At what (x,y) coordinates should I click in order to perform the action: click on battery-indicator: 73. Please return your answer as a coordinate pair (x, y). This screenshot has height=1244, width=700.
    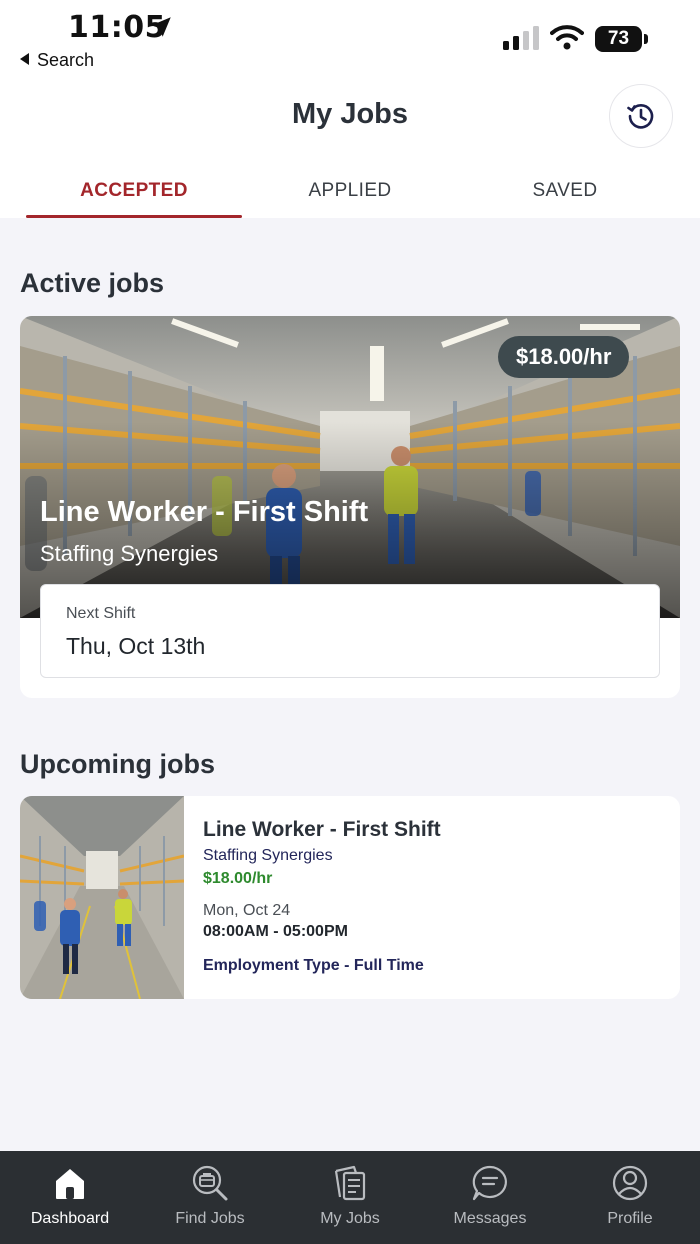
    Looking at the image, I should click on (622, 39).